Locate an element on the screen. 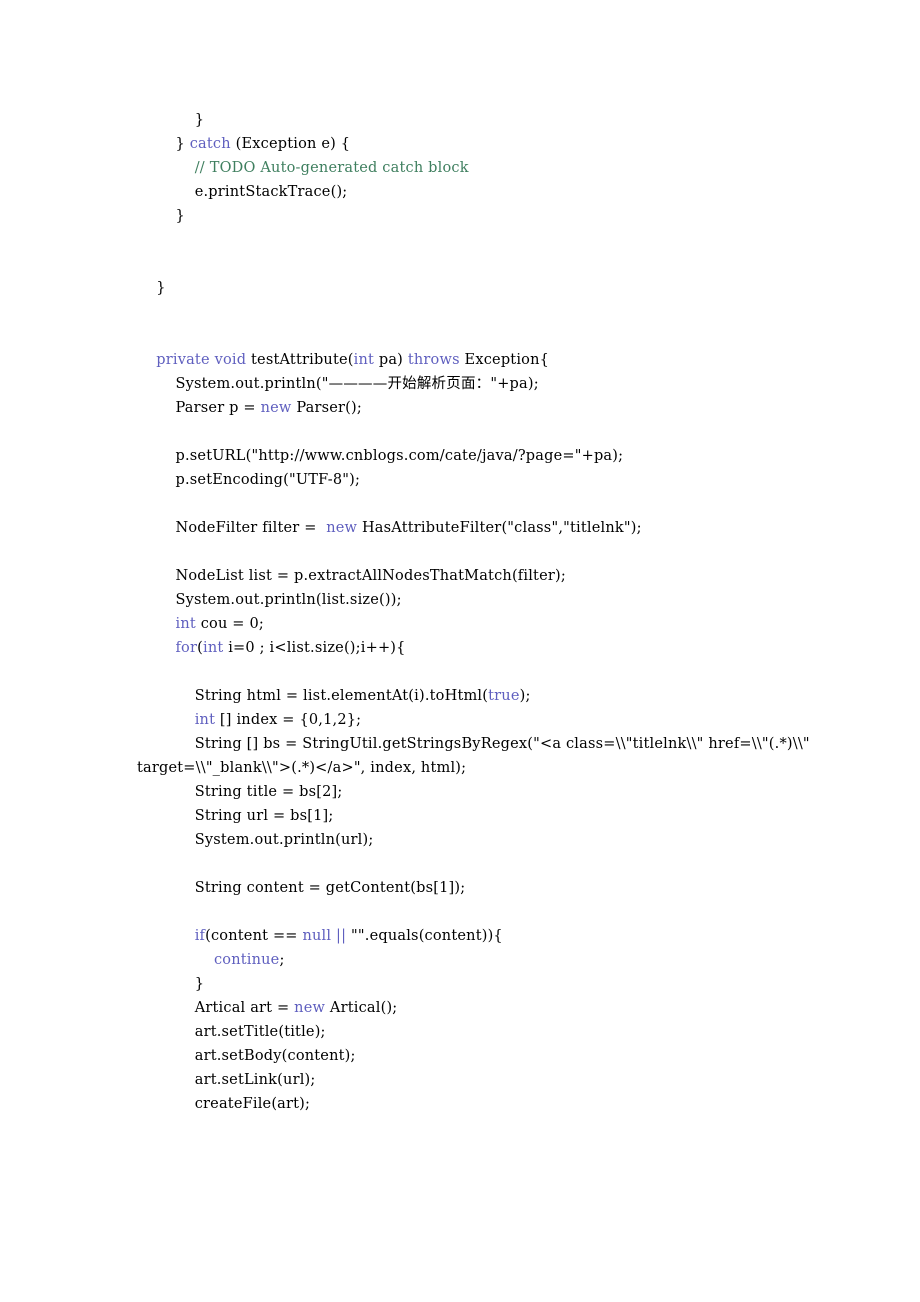 Image resolution: width=920 pixels, height=1302 pixels. code-text: Exception{ is located at coordinates (504, 360).